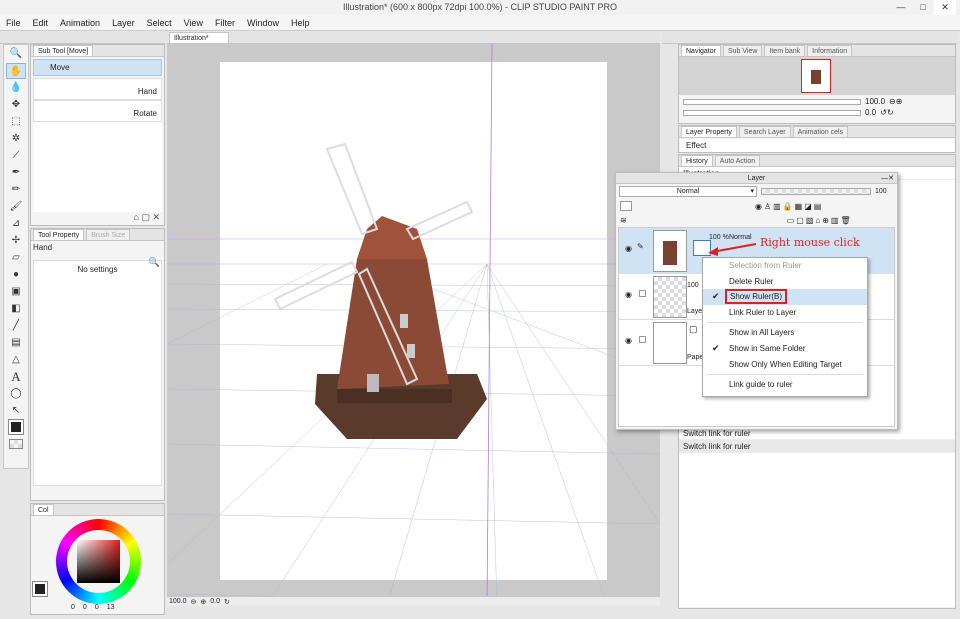 This screenshot has height=619, width=960. What do you see at coordinates (765, 265) in the screenshot?
I see `menu-item-label: Selection from Ruler` at bounding box center [765, 265].